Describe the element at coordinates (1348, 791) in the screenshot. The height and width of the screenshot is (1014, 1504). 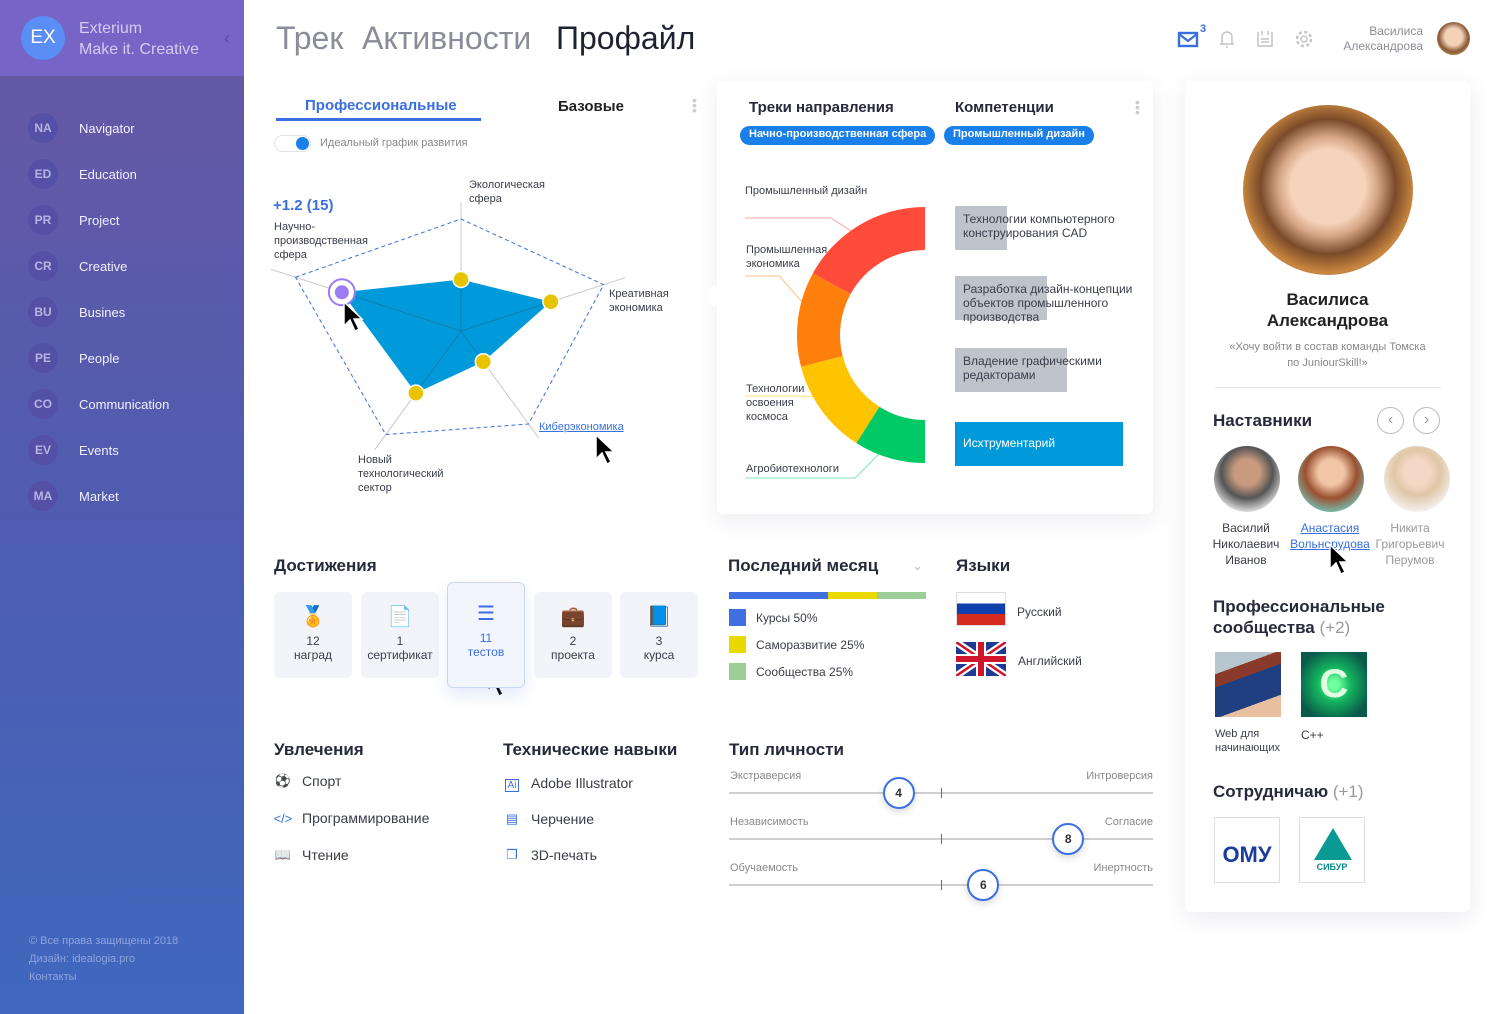
I see `partners-more-count: (+1)` at that location.